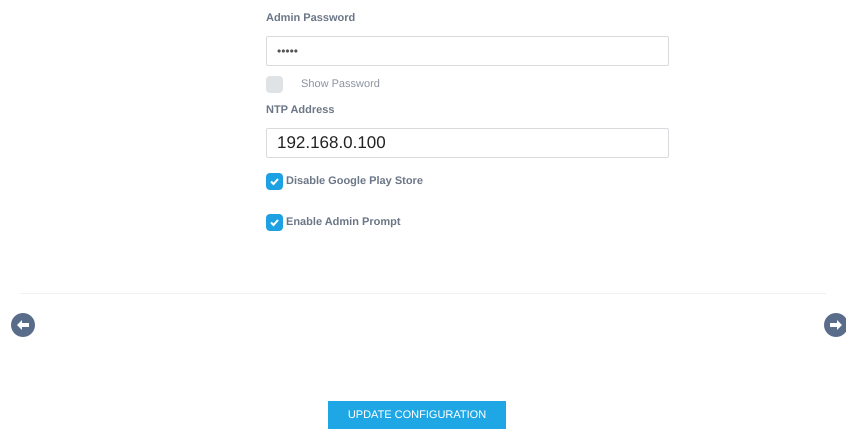 This screenshot has width=846, height=432. What do you see at coordinates (467, 51) in the screenshot?
I see `password-field: •••••` at bounding box center [467, 51].